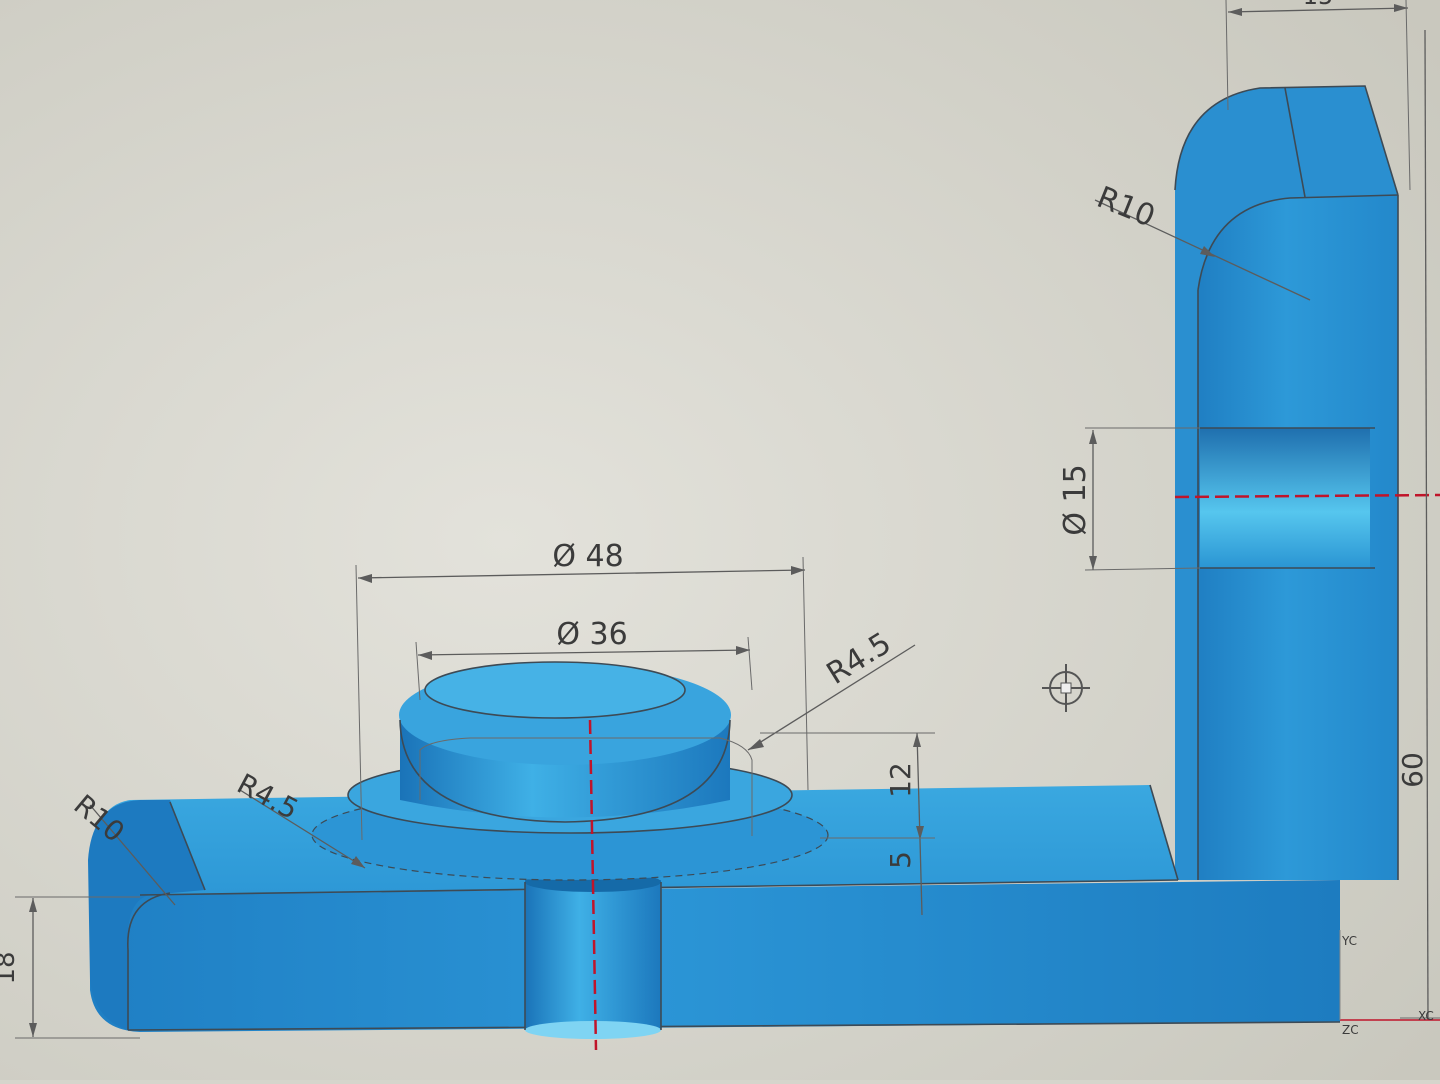 This screenshot has width=1440, height=1084. I want to click on label-h-18: 18, so click(10, 967).